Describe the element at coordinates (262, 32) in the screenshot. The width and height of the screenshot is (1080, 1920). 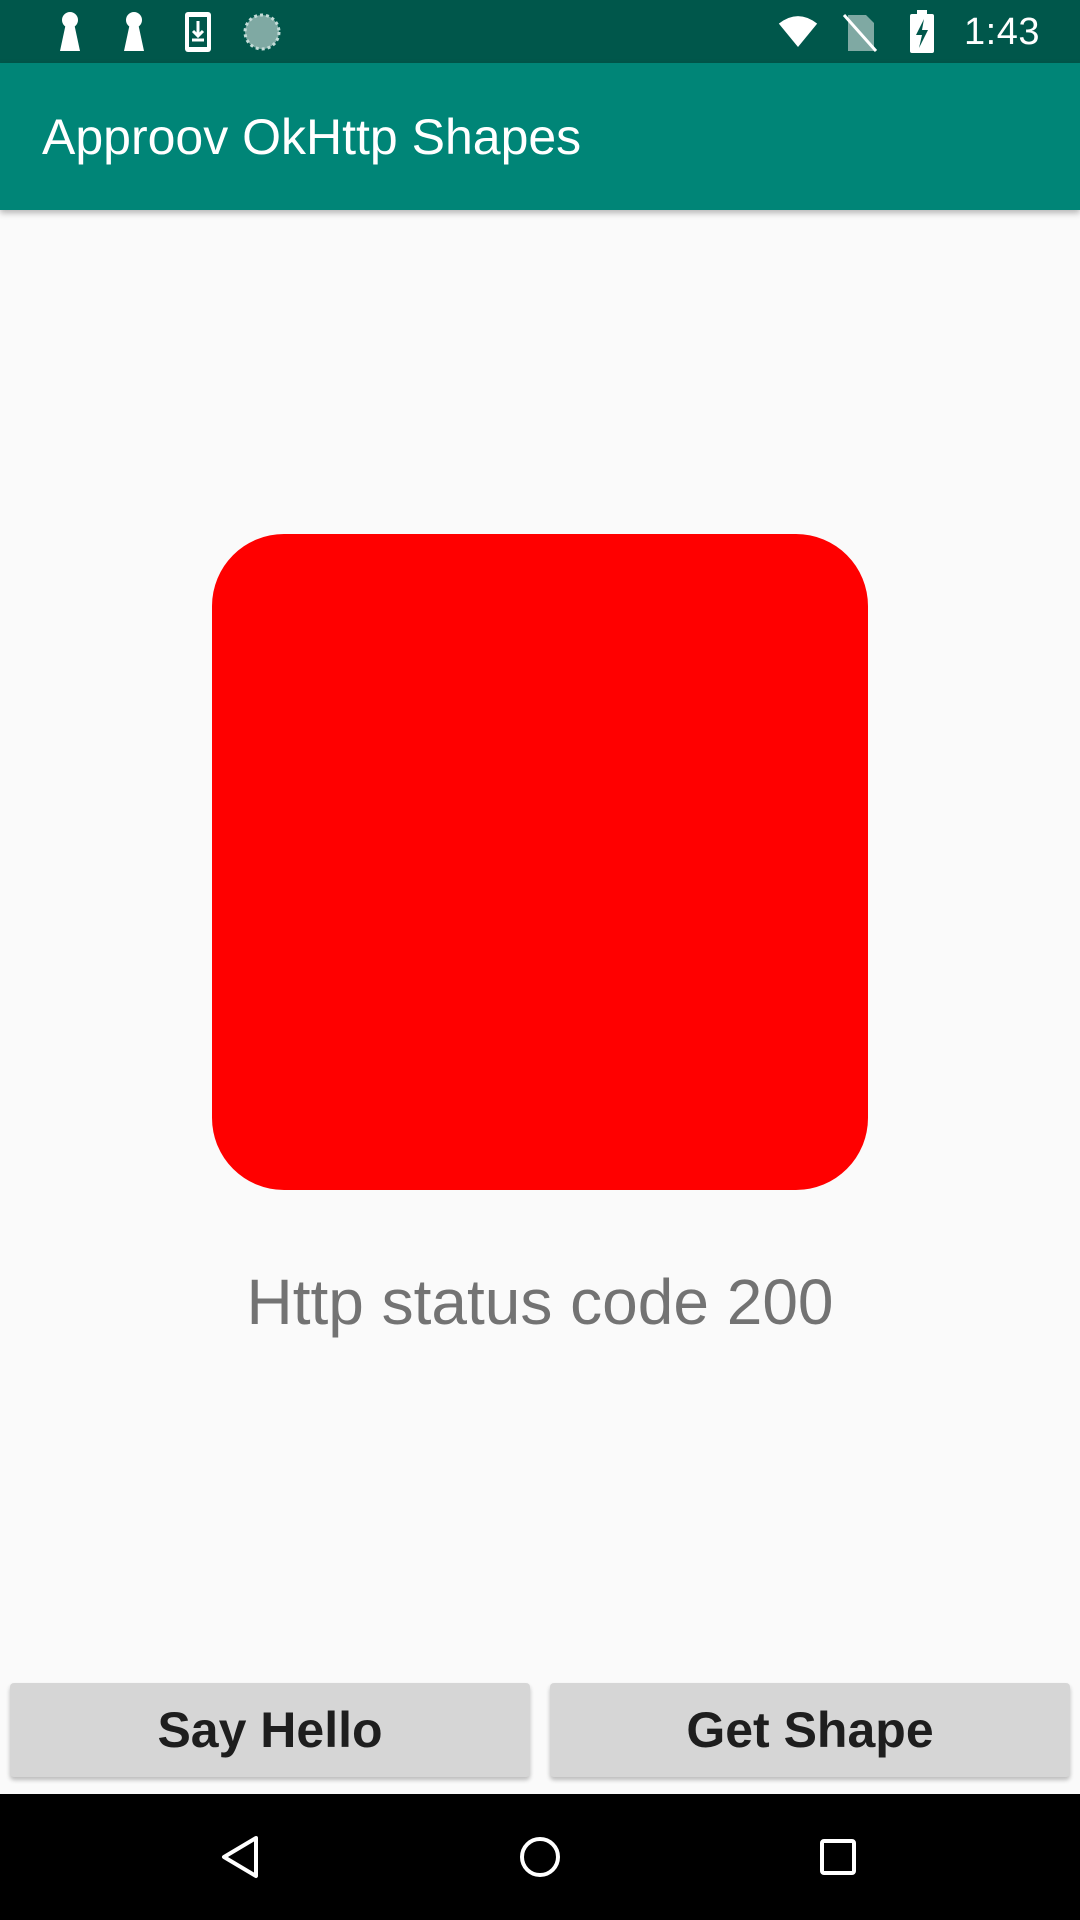
I see `loading-icon` at that location.